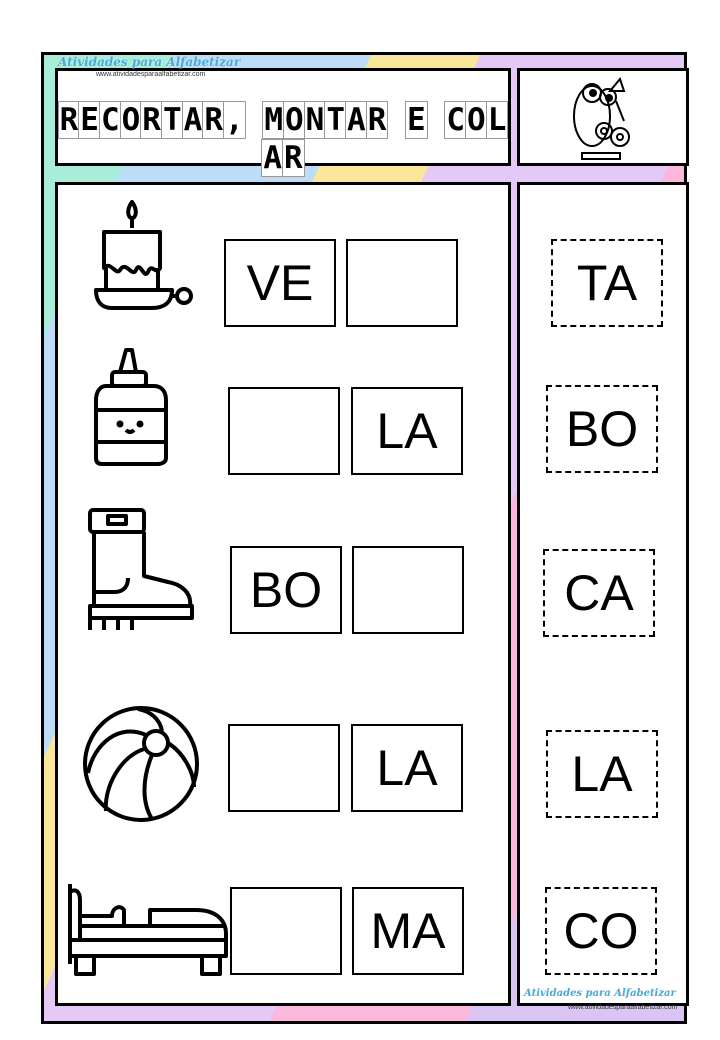 This screenshot has height=1040, width=720. Describe the element at coordinates (602, 774) in the screenshot. I see `cutout-syllable: LA` at that location.